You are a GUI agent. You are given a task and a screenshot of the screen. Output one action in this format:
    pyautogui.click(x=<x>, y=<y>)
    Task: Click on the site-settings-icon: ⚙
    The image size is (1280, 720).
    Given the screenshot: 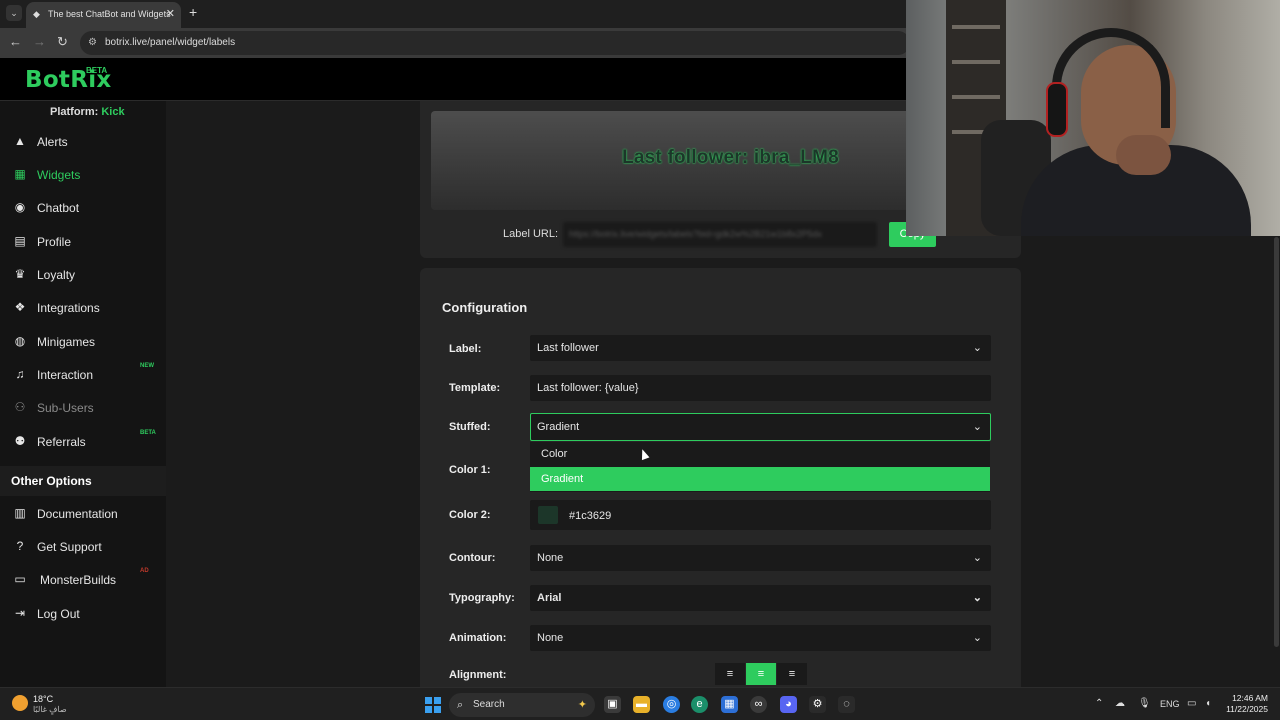 What is the action you would take?
    pyautogui.click(x=92, y=43)
    